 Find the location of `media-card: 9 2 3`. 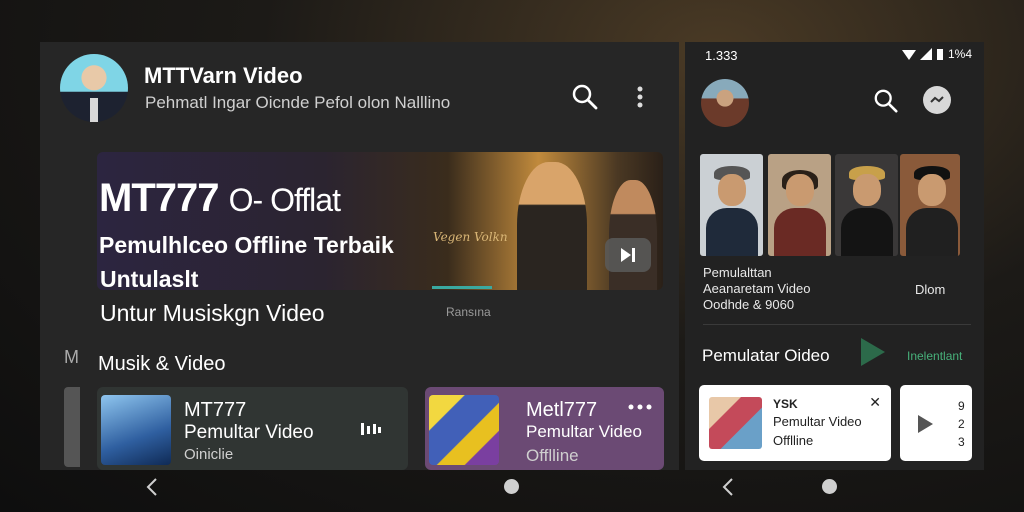

media-card: 9 2 3 is located at coordinates (936, 423).